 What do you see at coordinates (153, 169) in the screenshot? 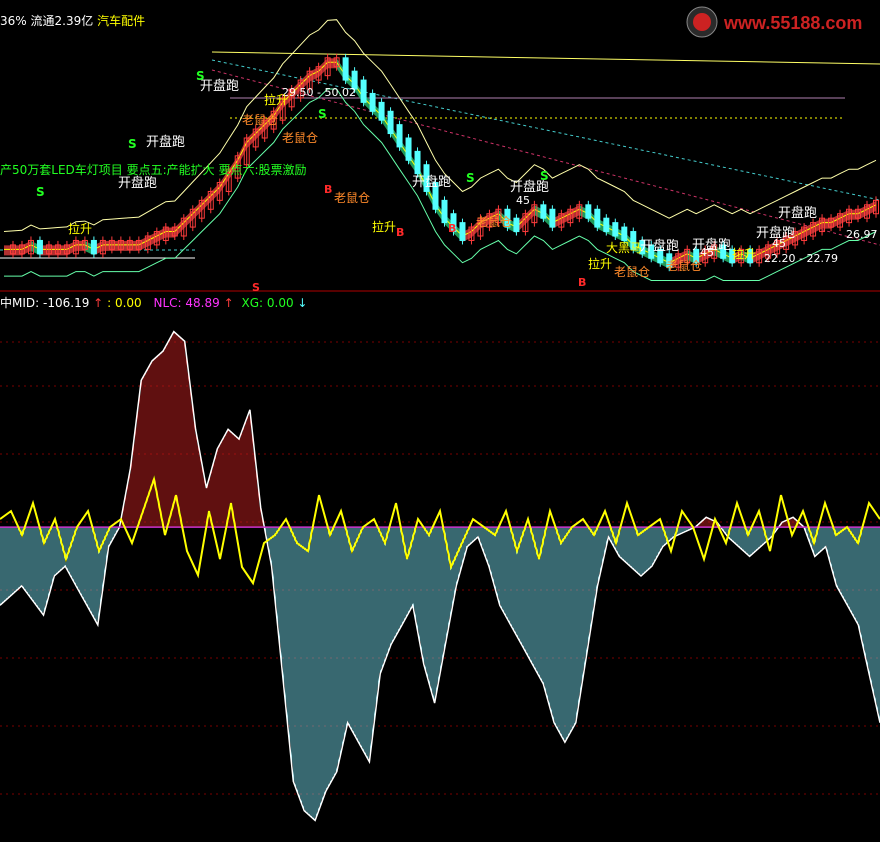
I see `ticker-note: 产50万套LED车灯项目 要点五:产能扩大 要点六:股票激励` at bounding box center [153, 169].